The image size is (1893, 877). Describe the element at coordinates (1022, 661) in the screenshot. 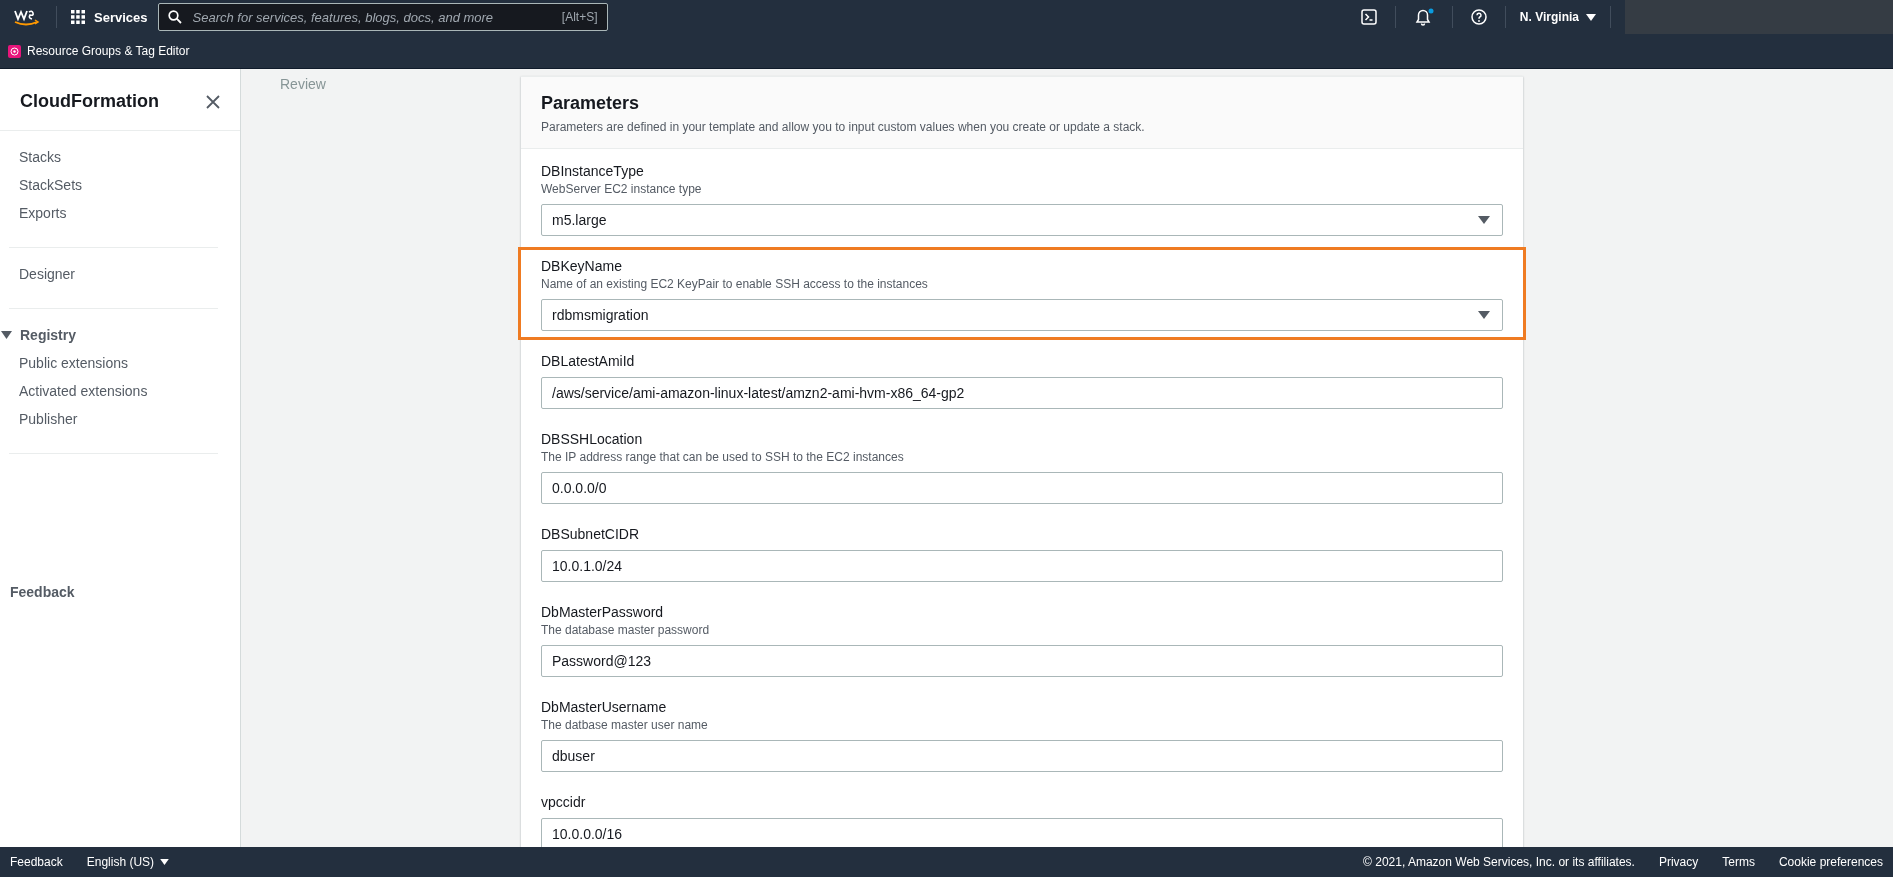

I see `input-field: Password@123` at that location.